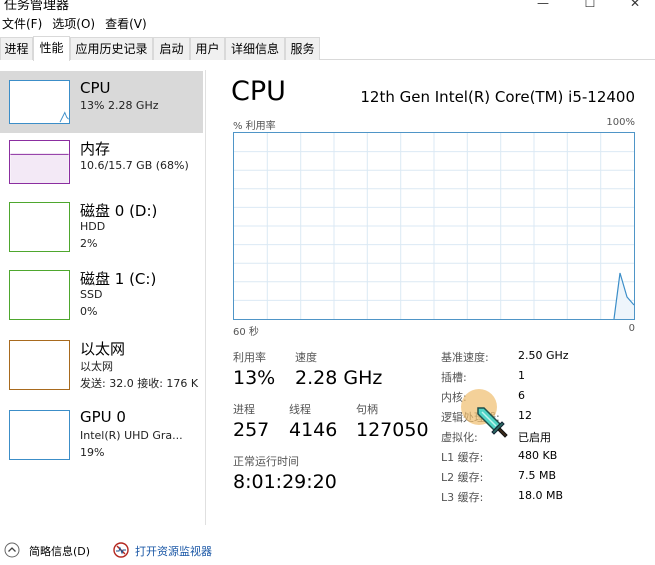 Image resolution: width=655 pixels, height=565 pixels. Describe the element at coordinates (497, 97) in the screenshot. I see `cpu-model-name: 12th Gen Intel(R) Core(TM) i5-12400` at that location.